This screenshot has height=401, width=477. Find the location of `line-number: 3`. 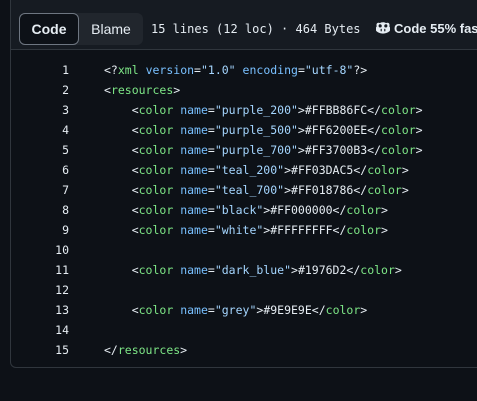

line-number: 3 is located at coordinates (40, 110).